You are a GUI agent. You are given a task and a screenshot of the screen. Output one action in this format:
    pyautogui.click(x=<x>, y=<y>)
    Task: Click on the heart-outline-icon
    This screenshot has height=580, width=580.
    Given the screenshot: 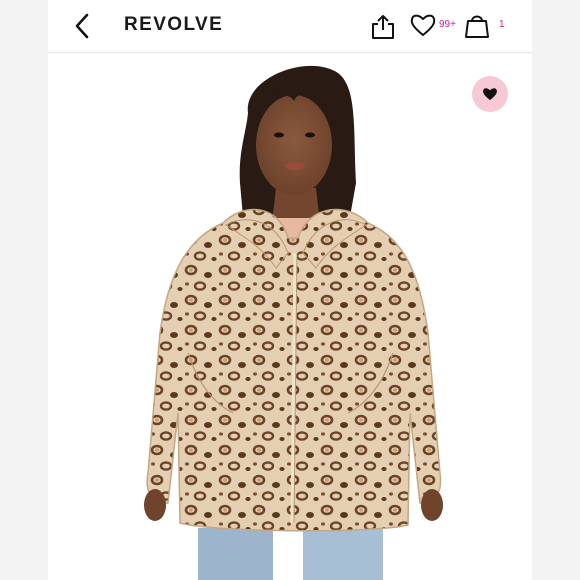 What is the action you would take?
    pyautogui.click(x=423, y=25)
    